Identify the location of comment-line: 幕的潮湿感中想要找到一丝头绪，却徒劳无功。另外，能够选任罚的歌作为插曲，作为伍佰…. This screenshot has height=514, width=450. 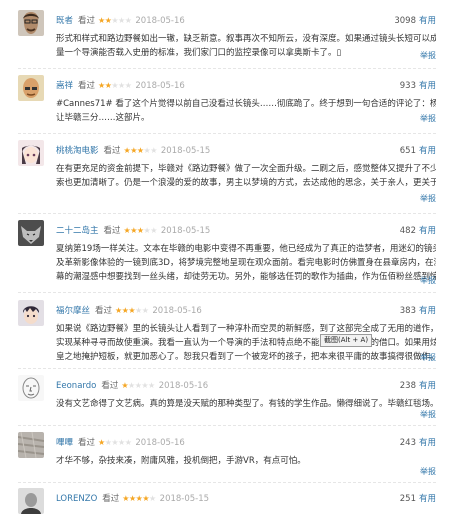
(246, 277).